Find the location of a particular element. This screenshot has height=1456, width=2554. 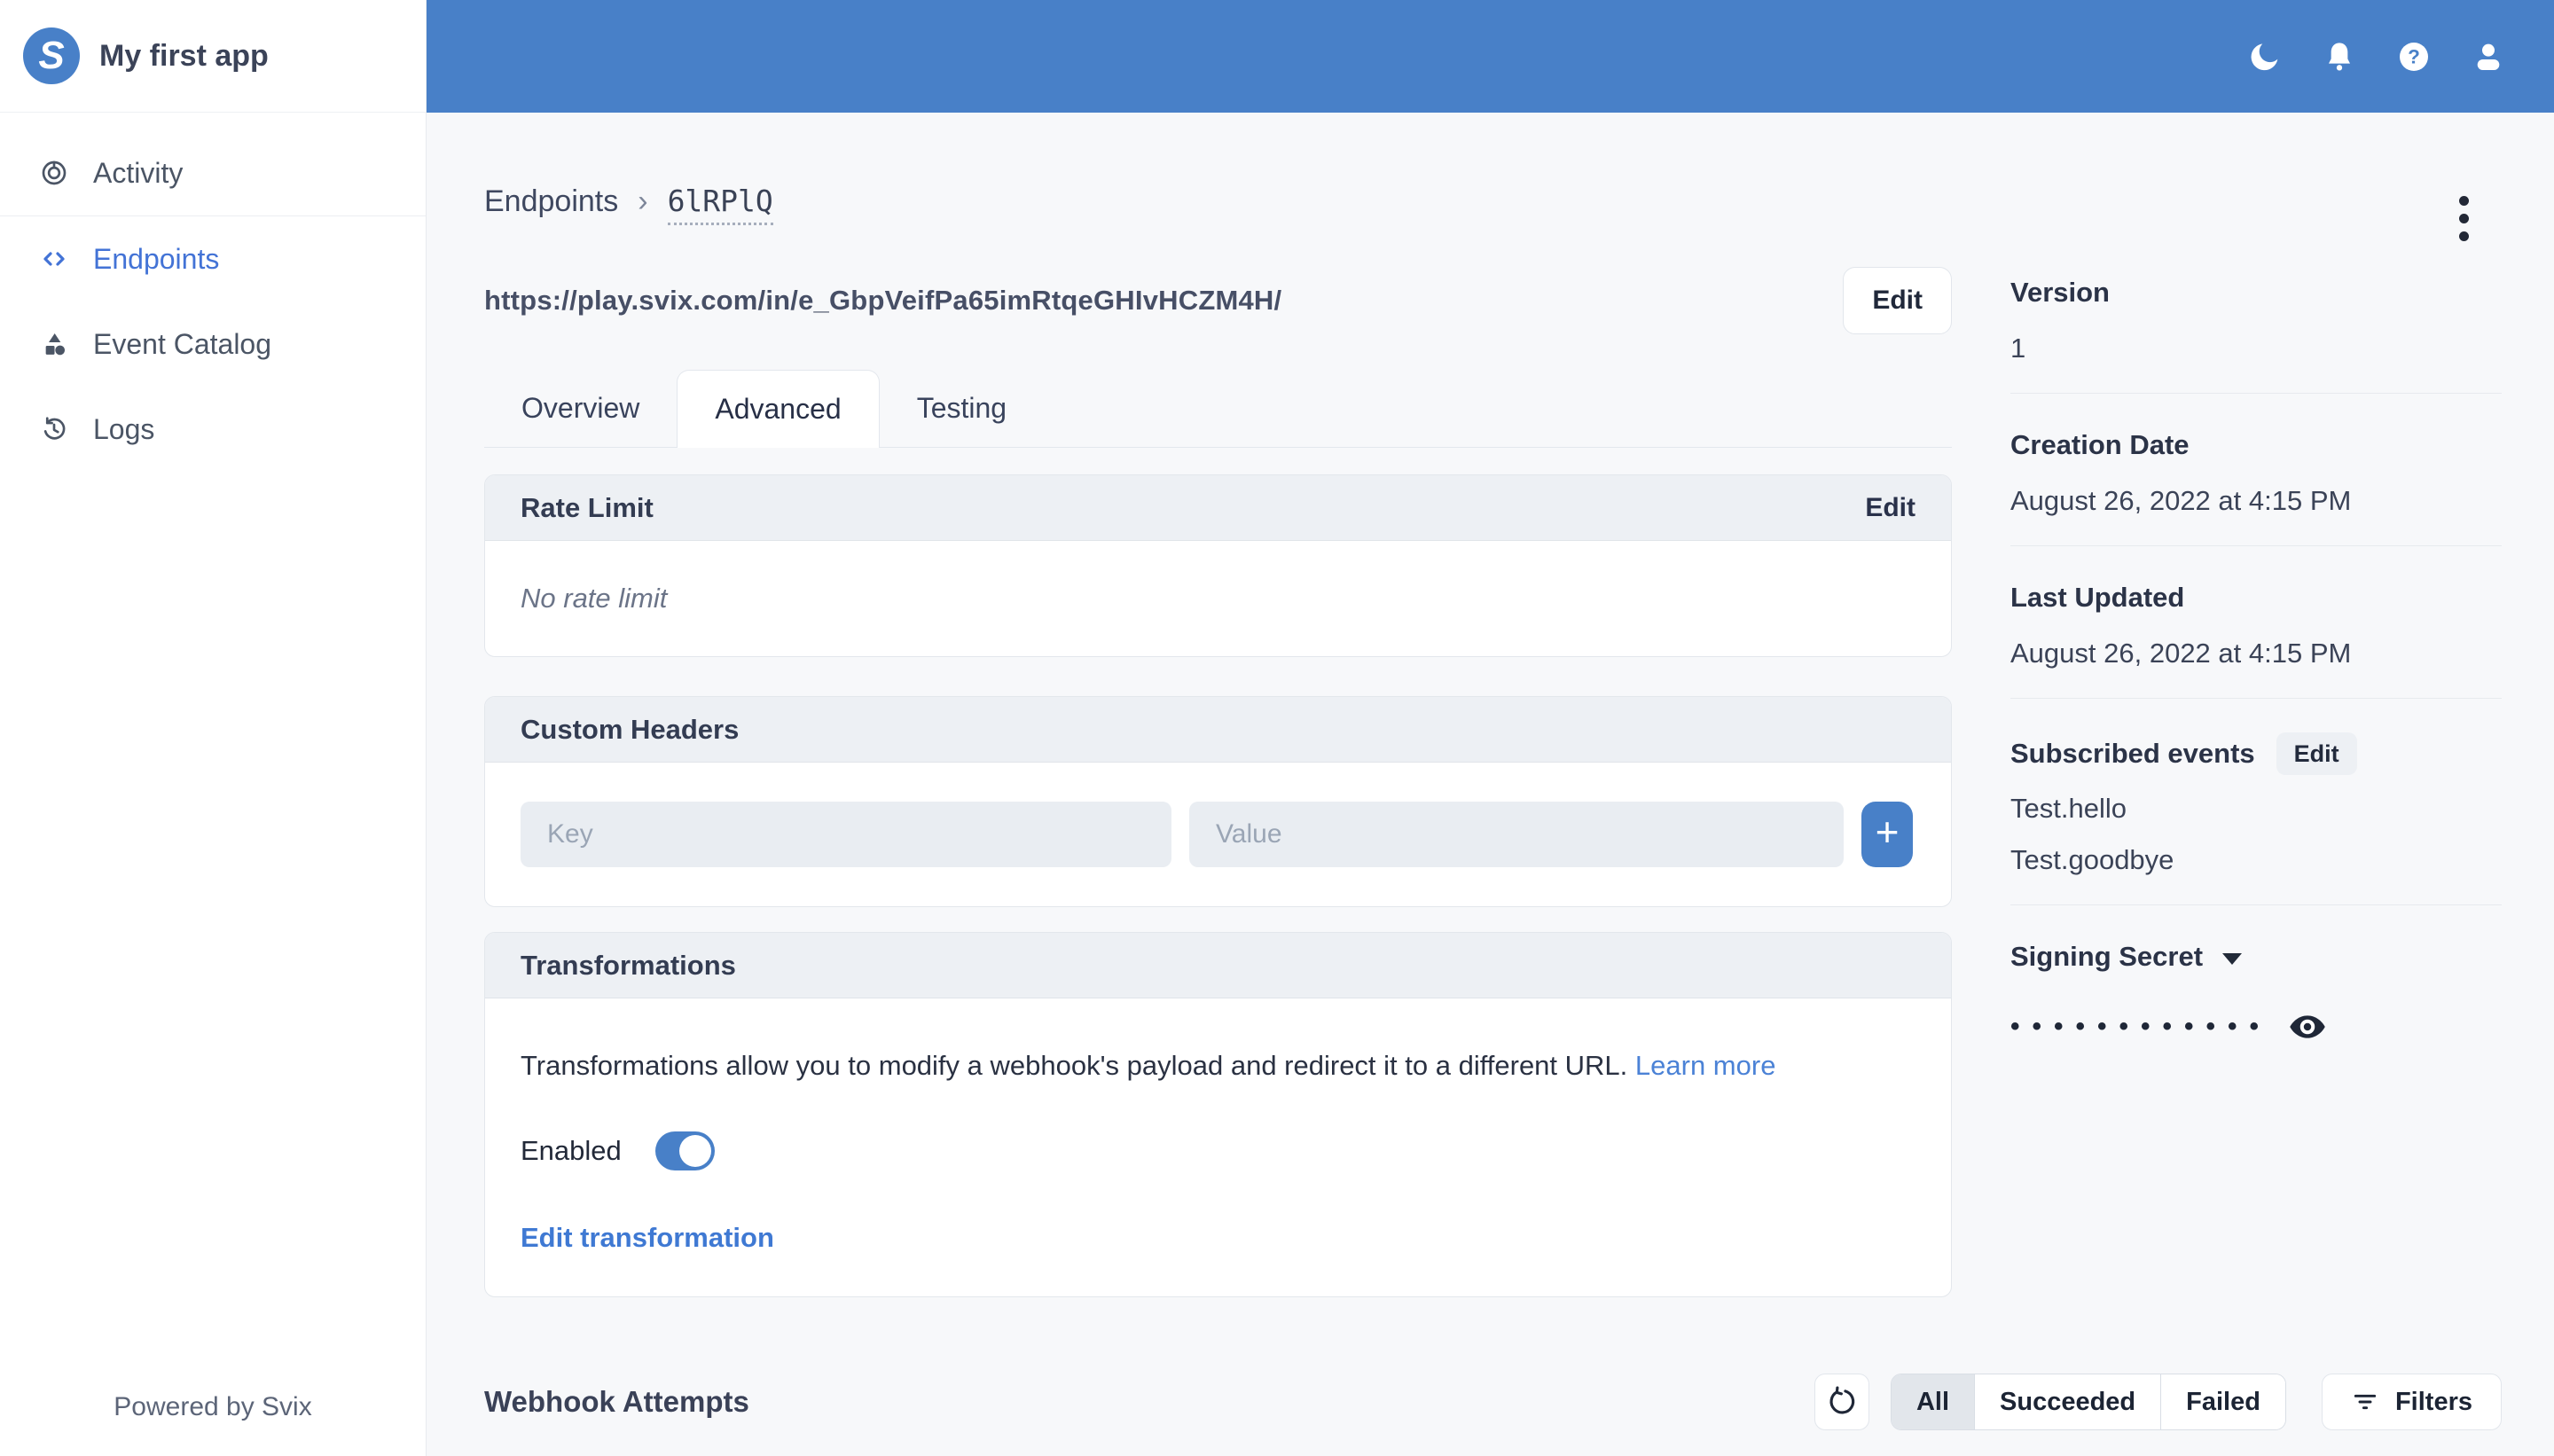

sidebar-item-label: Endpoints is located at coordinates (156, 258).